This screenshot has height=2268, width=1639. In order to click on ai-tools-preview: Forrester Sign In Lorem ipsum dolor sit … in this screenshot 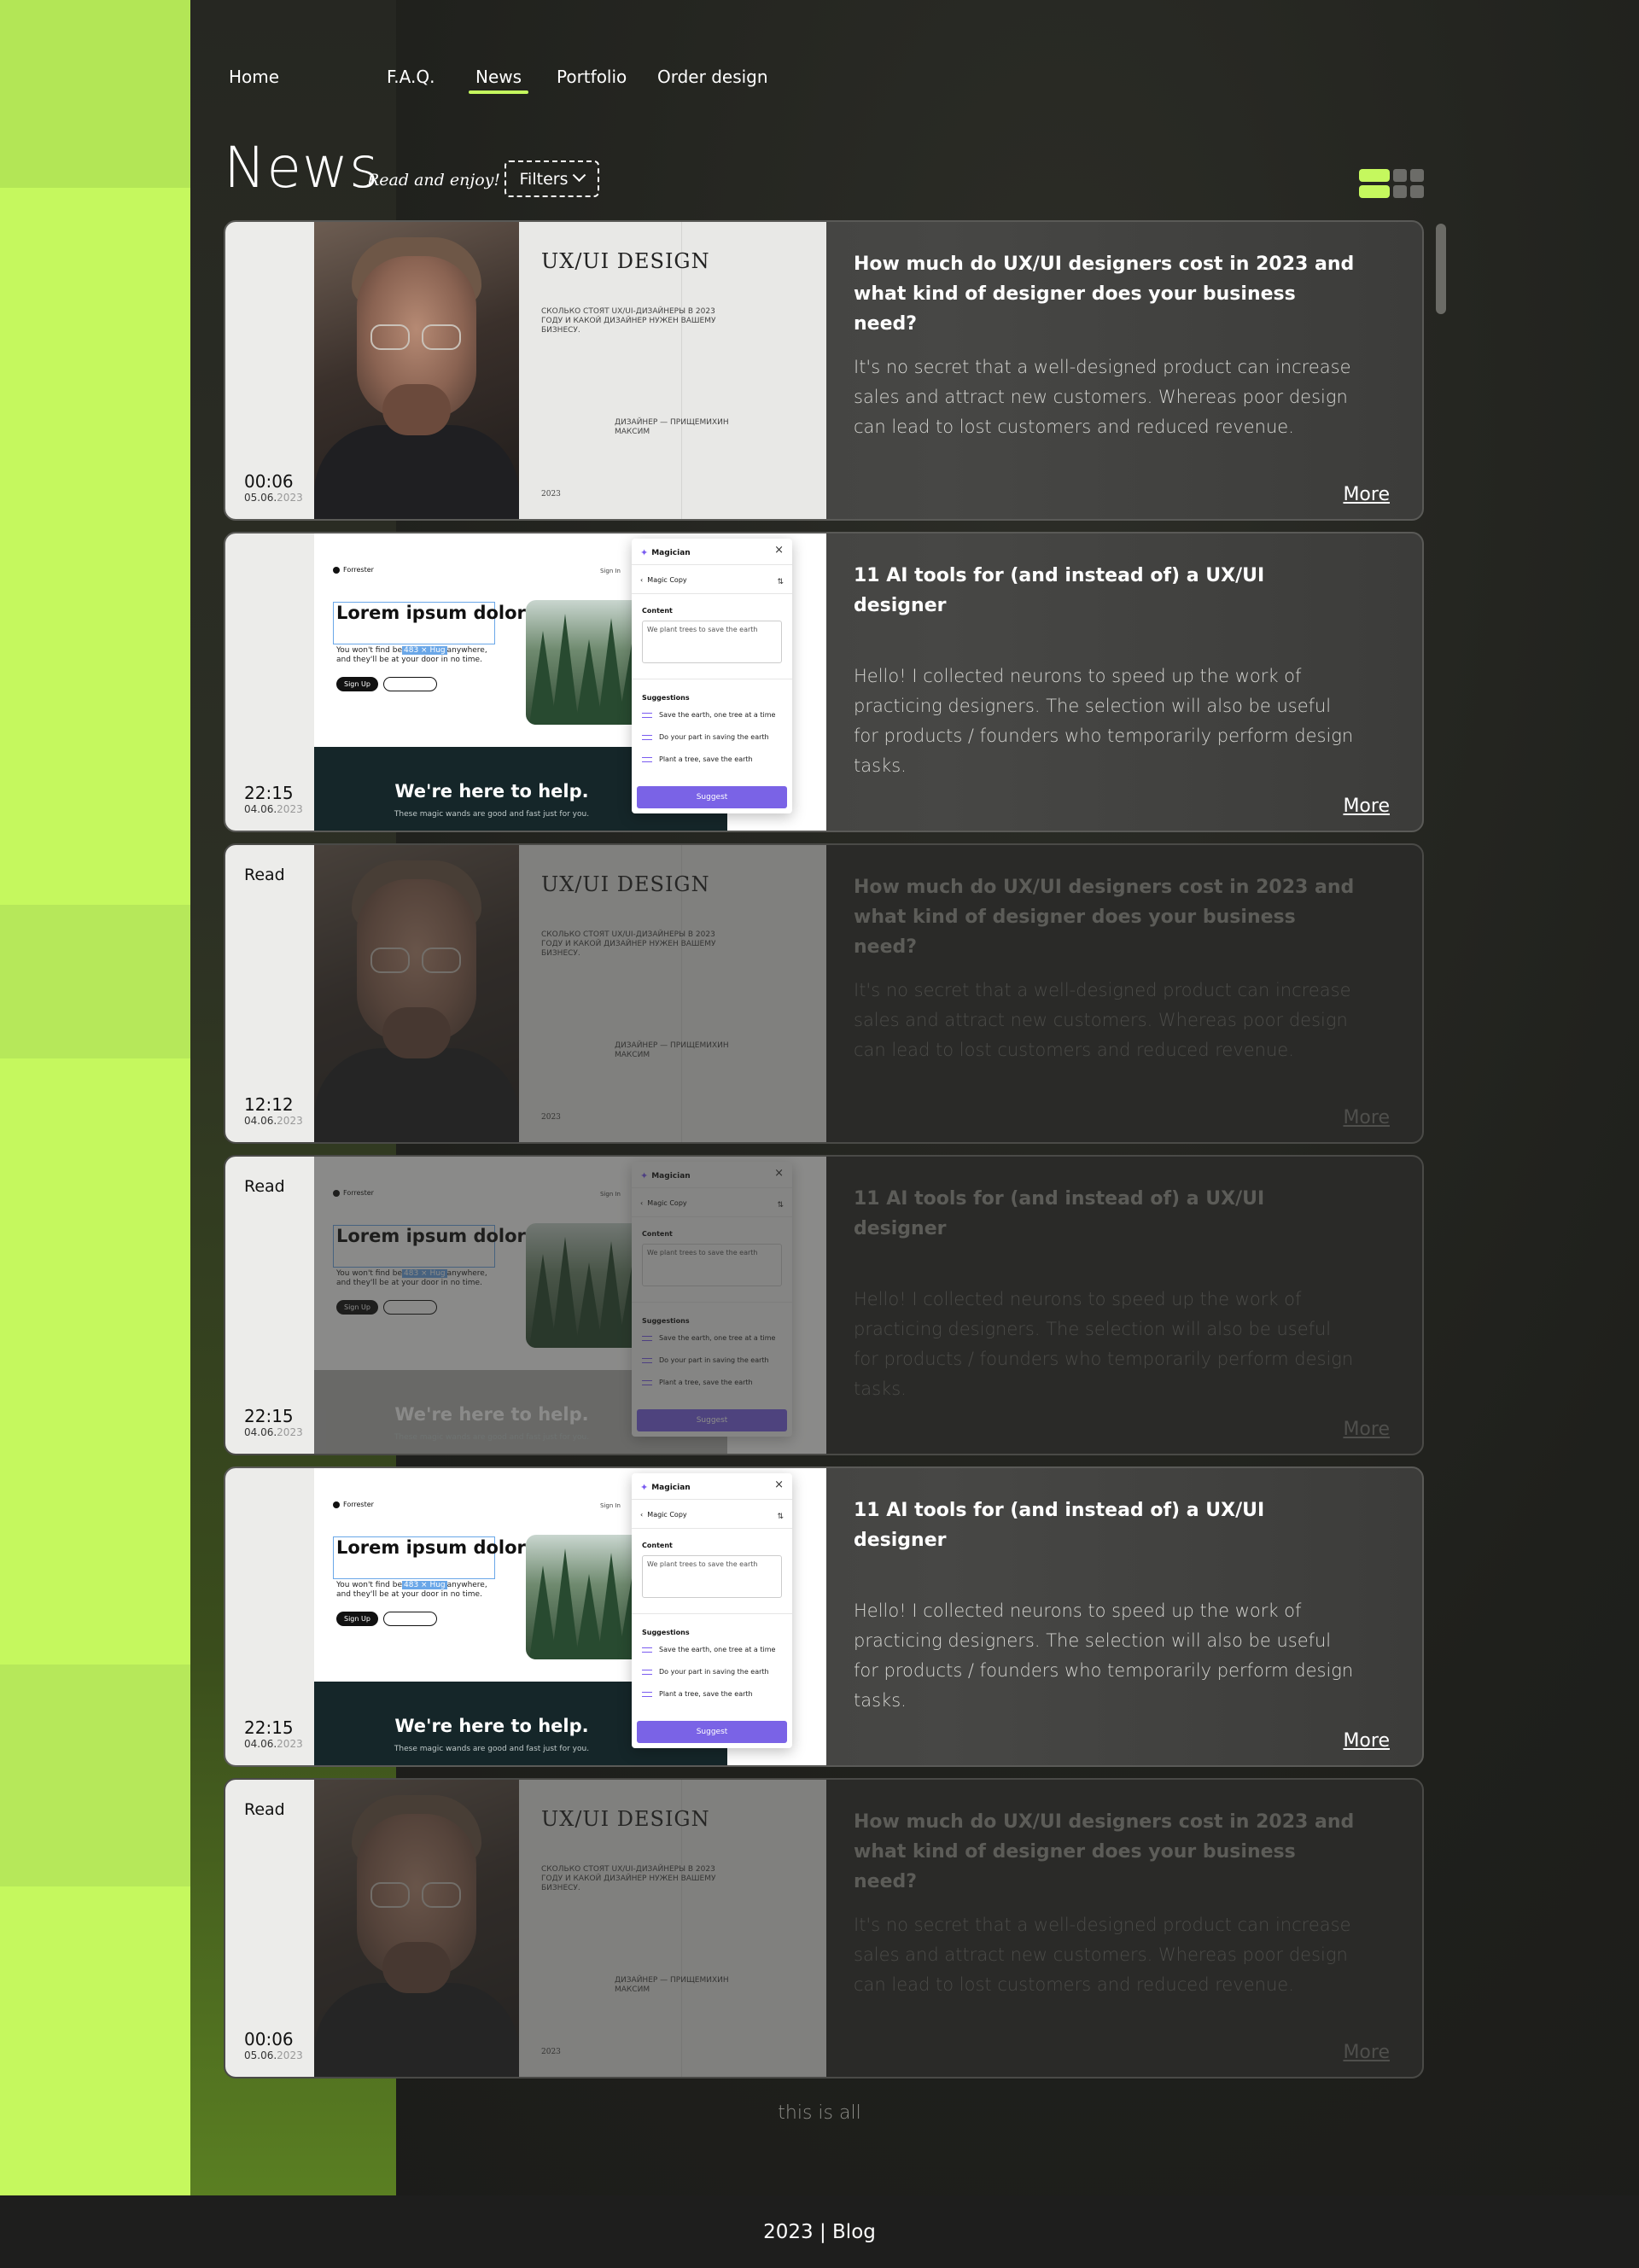, I will do `click(570, 1616)`.